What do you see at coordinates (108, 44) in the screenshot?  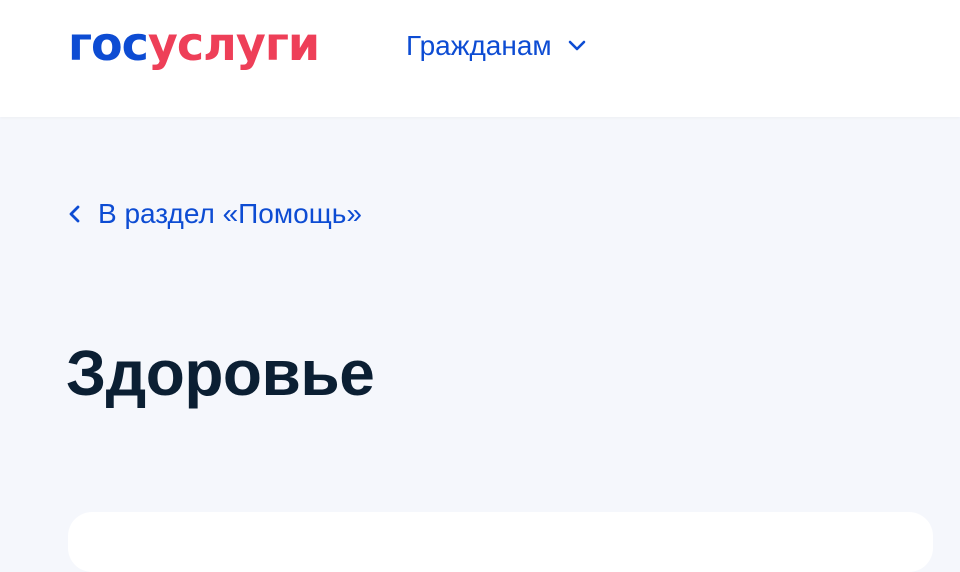 I see `logo-part-gos: гос` at bounding box center [108, 44].